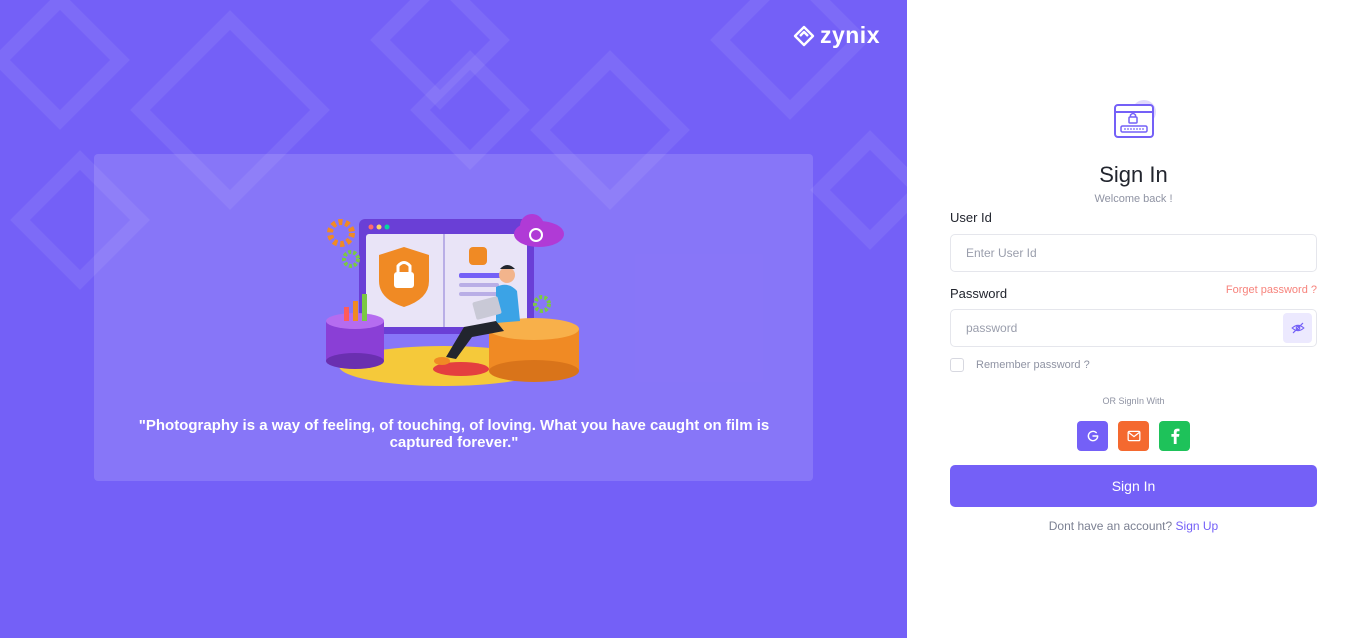 Image resolution: width=1360 pixels, height=638 pixels. I want to click on signup-prompt: Dont have an account? Sign Up, so click(1133, 526).